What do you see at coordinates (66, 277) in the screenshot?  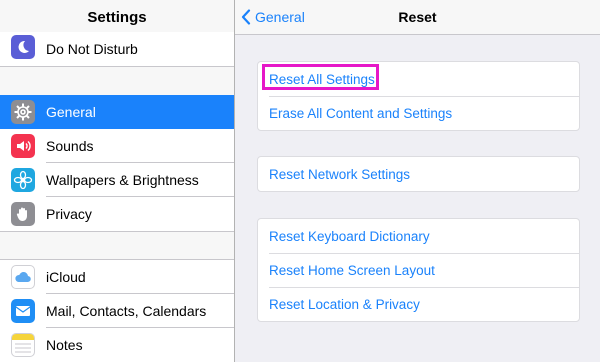 I see `sidebar-item-label: iCloud` at bounding box center [66, 277].